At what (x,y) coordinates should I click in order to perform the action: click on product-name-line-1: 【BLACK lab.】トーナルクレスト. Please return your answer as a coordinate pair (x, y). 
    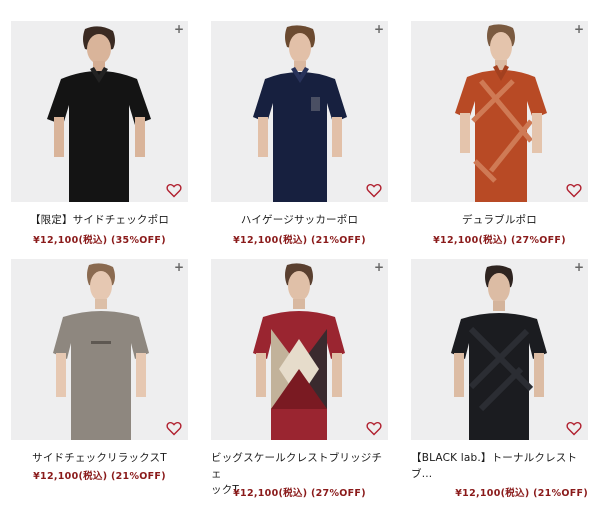
    Looking at the image, I should click on (494, 458).